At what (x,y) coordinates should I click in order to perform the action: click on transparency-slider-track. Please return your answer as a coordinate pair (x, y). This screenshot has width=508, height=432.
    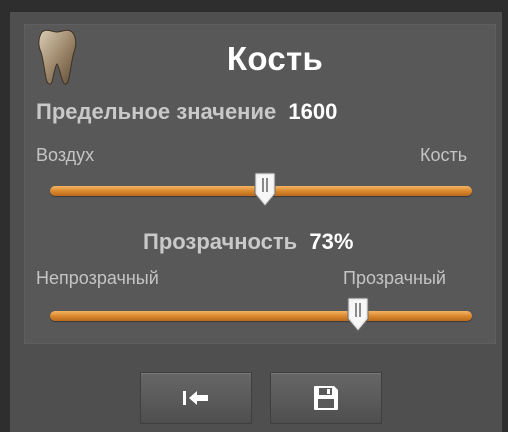
    Looking at the image, I should click on (261, 316).